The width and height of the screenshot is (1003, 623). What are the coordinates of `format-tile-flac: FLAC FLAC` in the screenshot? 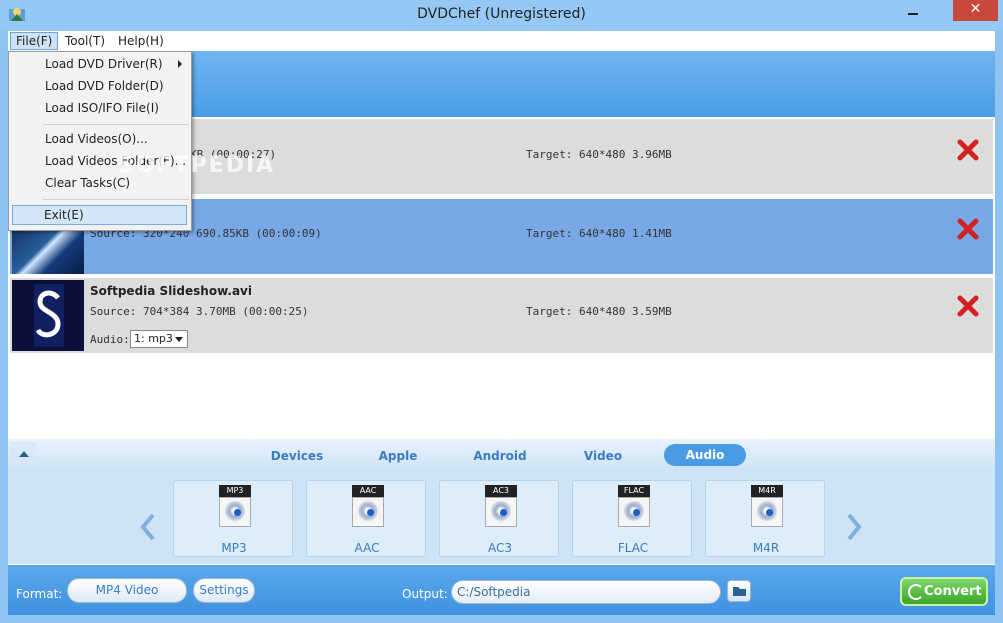 It's located at (632, 518).